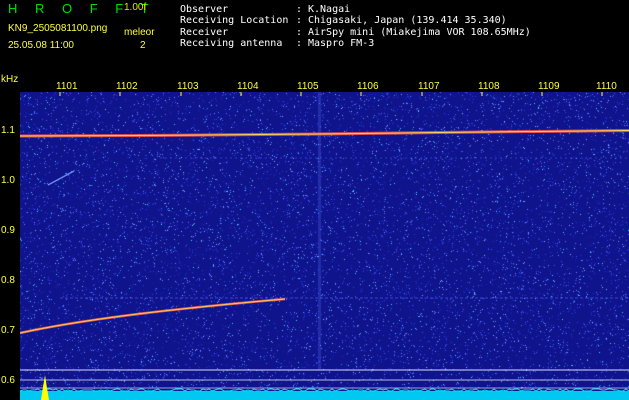  What do you see at coordinates (41, 45) in the screenshot?
I see `capture-datetime: 25.05.08 11:00` at bounding box center [41, 45].